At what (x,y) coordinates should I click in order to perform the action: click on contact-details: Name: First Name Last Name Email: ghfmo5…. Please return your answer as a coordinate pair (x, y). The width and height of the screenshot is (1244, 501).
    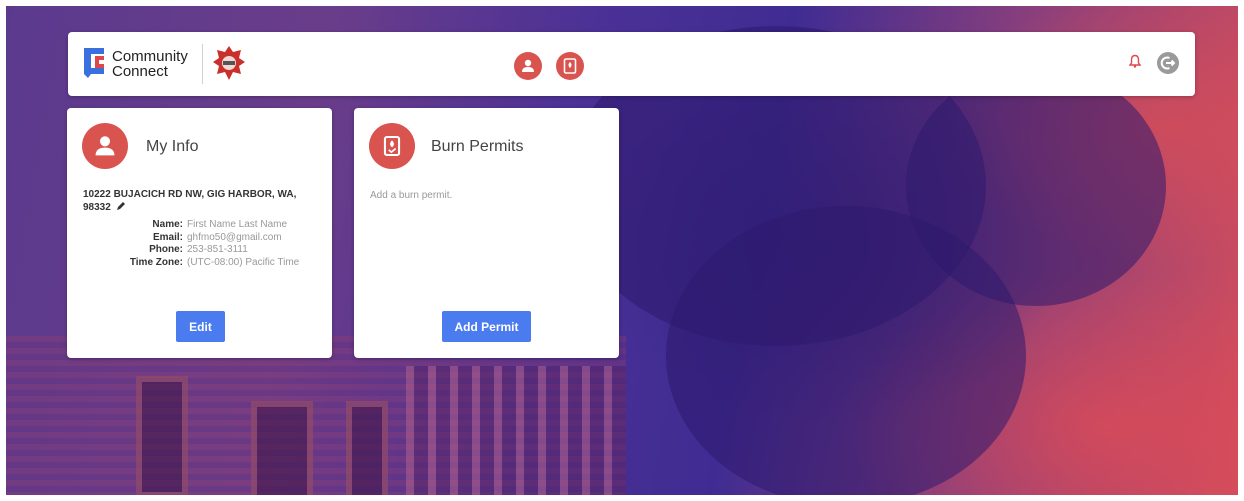
    Looking at the image, I should click on (208, 244).